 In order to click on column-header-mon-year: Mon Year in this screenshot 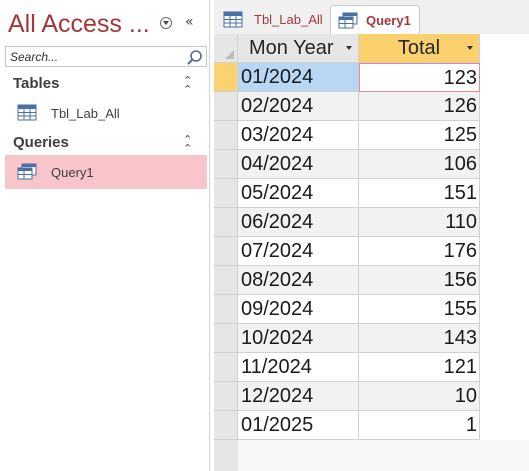, I will do `click(298, 48)`.